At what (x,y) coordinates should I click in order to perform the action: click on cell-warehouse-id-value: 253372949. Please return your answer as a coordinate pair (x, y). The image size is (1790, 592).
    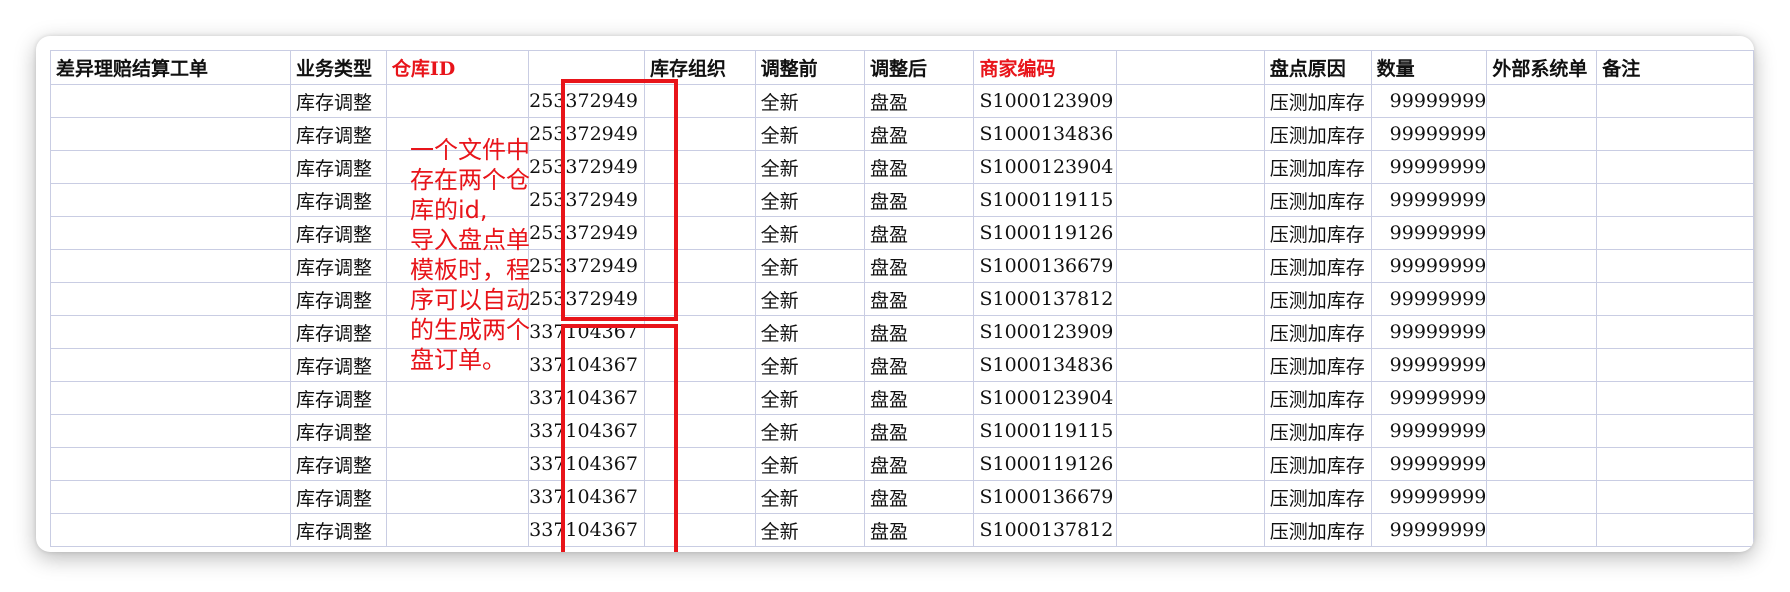
    Looking at the image, I should click on (586, 101).